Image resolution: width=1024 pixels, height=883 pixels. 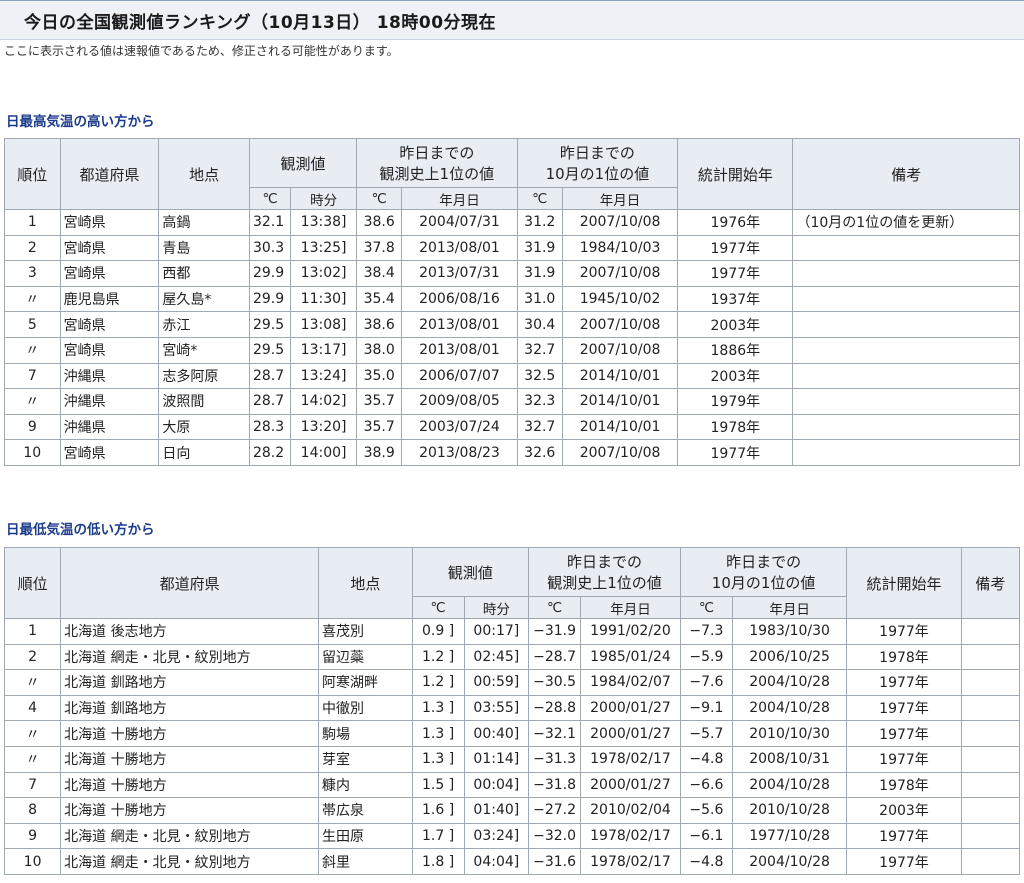 I want to click on observed-time-cell: 13:20], so click(x=324, y=427).